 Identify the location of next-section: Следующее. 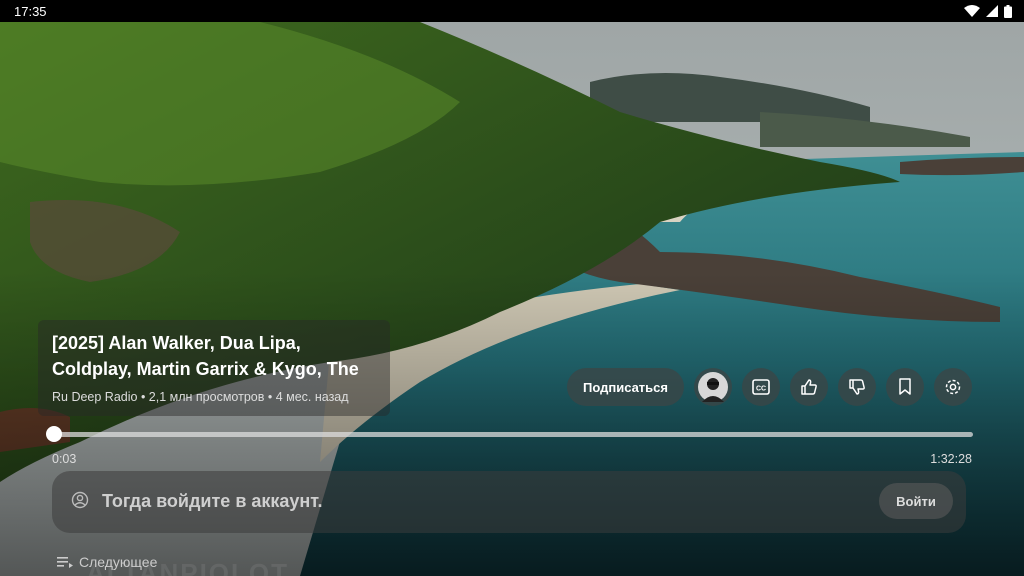
(107, 562).